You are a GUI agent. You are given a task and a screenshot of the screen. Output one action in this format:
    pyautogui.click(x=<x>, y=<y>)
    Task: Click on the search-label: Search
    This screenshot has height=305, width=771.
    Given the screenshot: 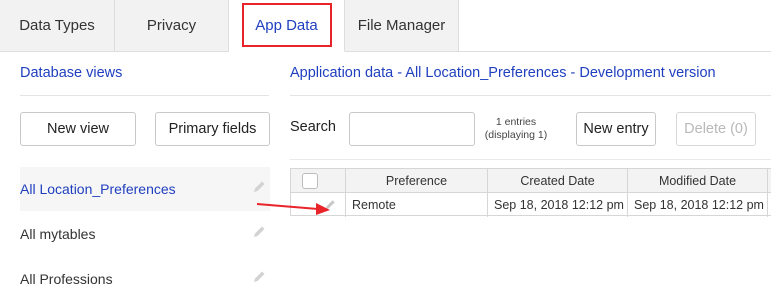 What is the action you would take?
    pyautogui.click(x=313, y=127)
    